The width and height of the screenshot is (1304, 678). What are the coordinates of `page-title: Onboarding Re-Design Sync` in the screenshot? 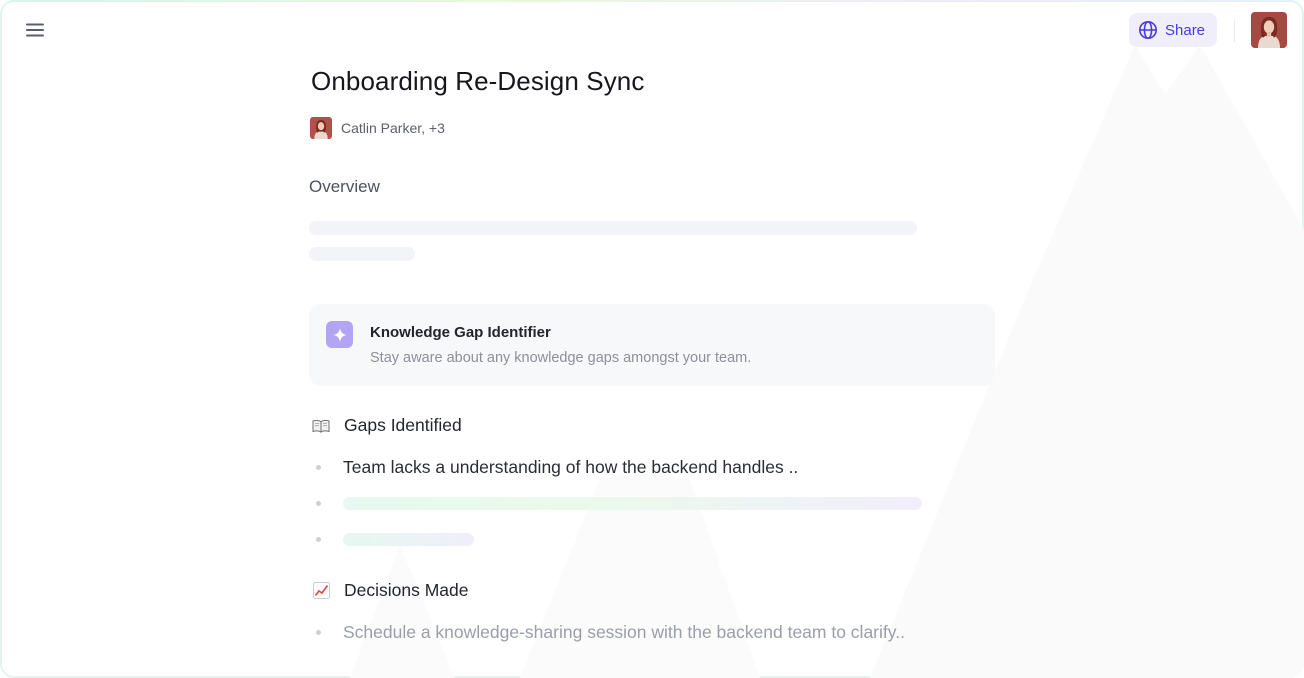 It's located at (478, 81).